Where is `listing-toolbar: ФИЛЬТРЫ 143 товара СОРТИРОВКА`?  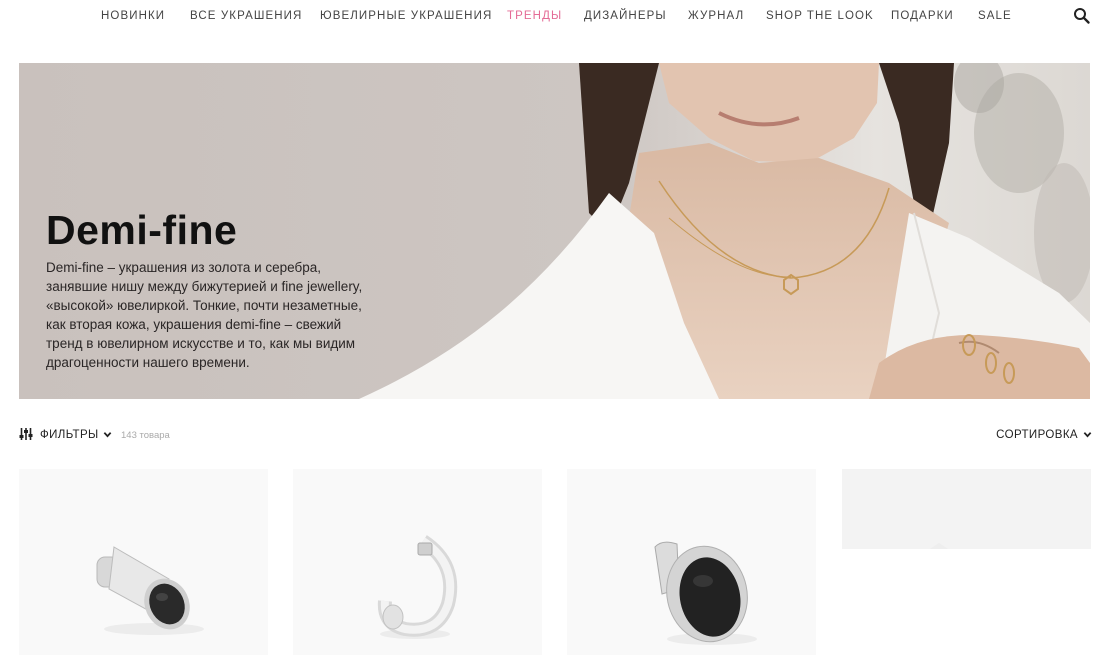
listing-toolbar: ФИЛЬТРЫ 143 товара СОРТИРОВКА is located at coordinates (555, 435).